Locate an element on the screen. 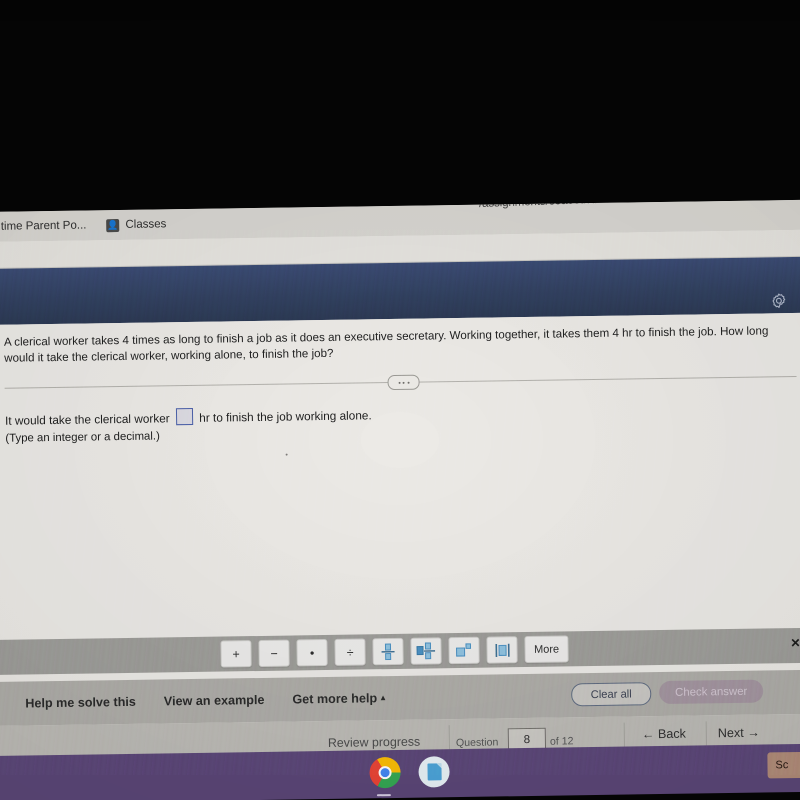 The height and width of the screenshot is (800, 800). answer-prefix-text: It would take the clerical worker is located at coordinates (87, 419).